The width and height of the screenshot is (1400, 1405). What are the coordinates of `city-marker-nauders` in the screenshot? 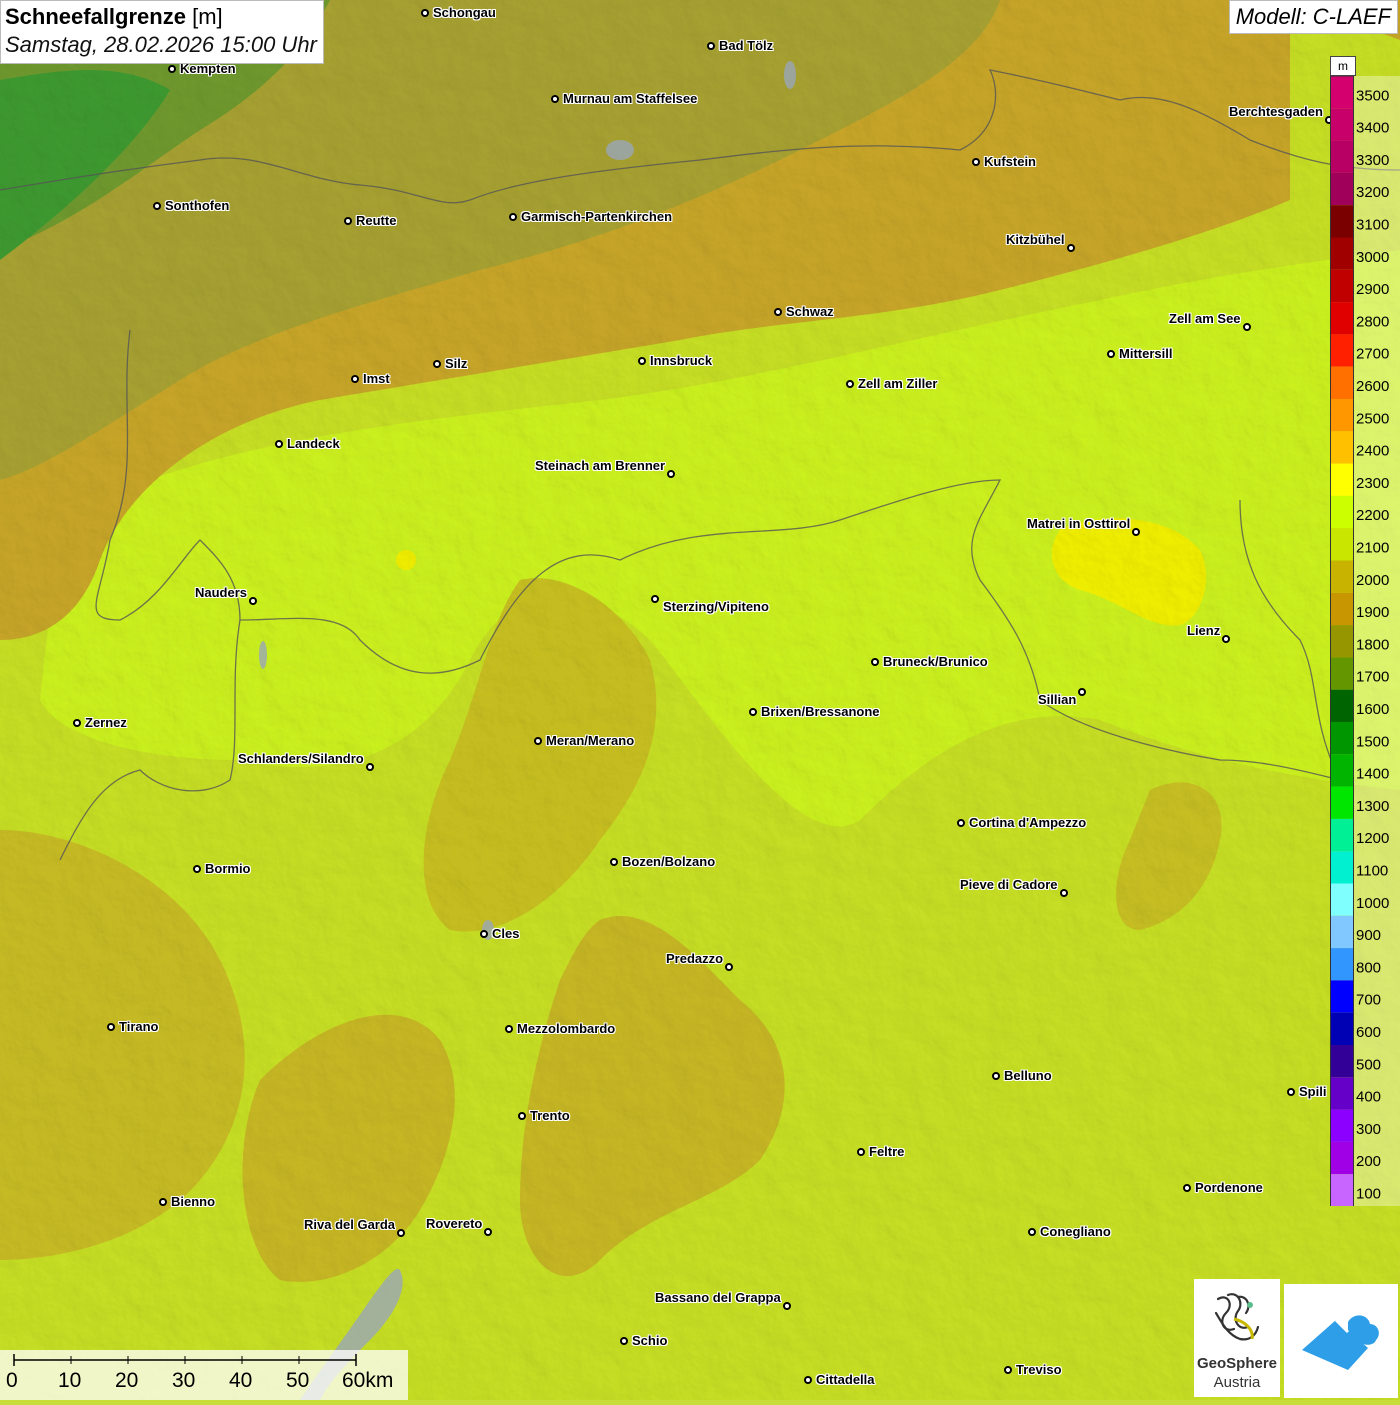 It's located at (253, 601).